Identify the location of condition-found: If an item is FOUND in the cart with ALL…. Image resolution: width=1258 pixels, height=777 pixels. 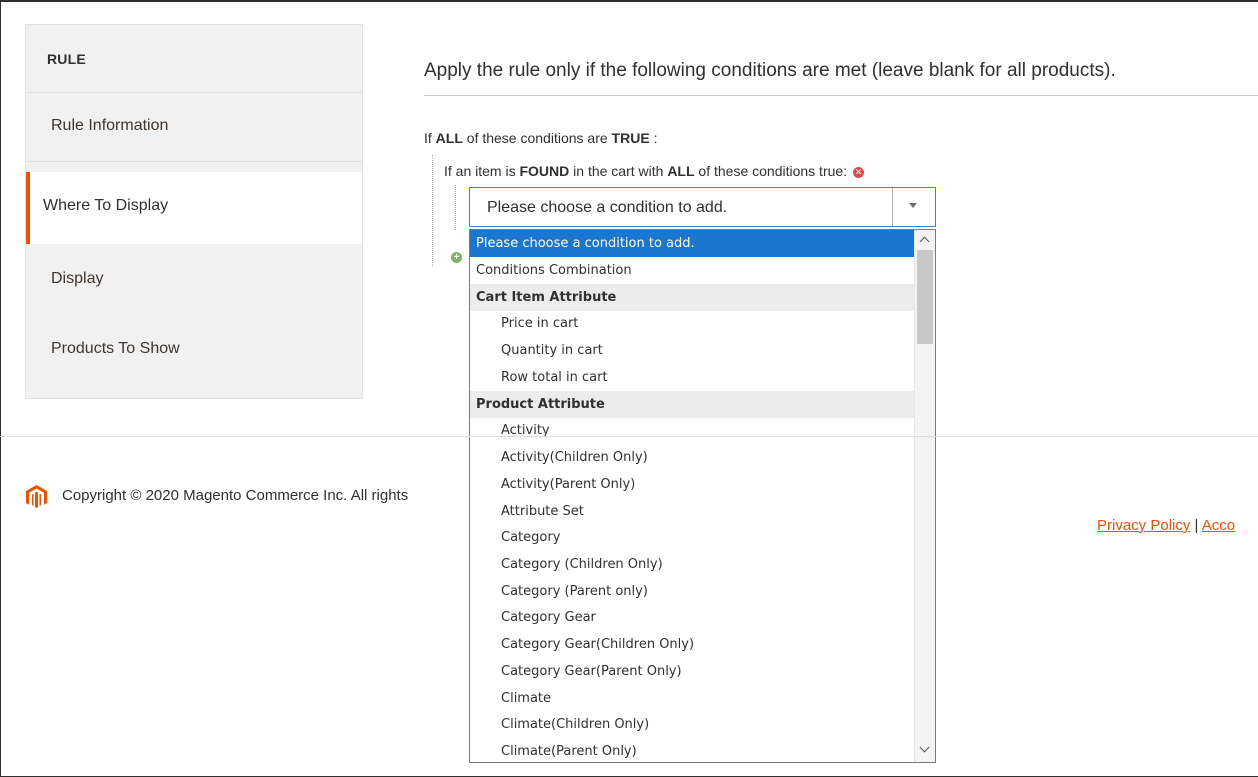
(654, 171).